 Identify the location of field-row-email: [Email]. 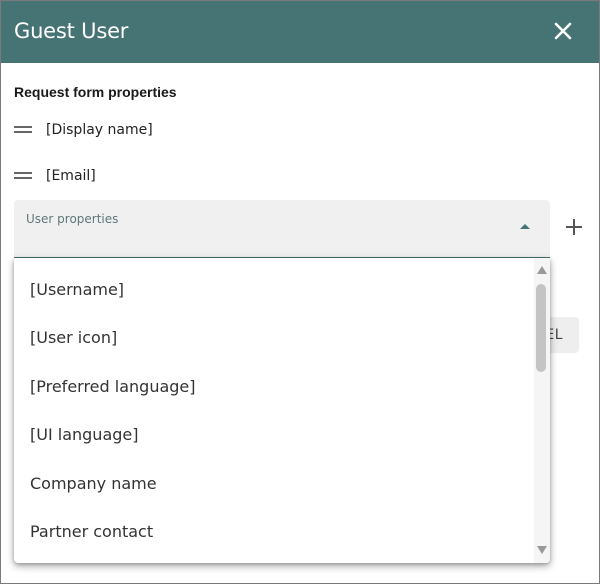
(274, 177).